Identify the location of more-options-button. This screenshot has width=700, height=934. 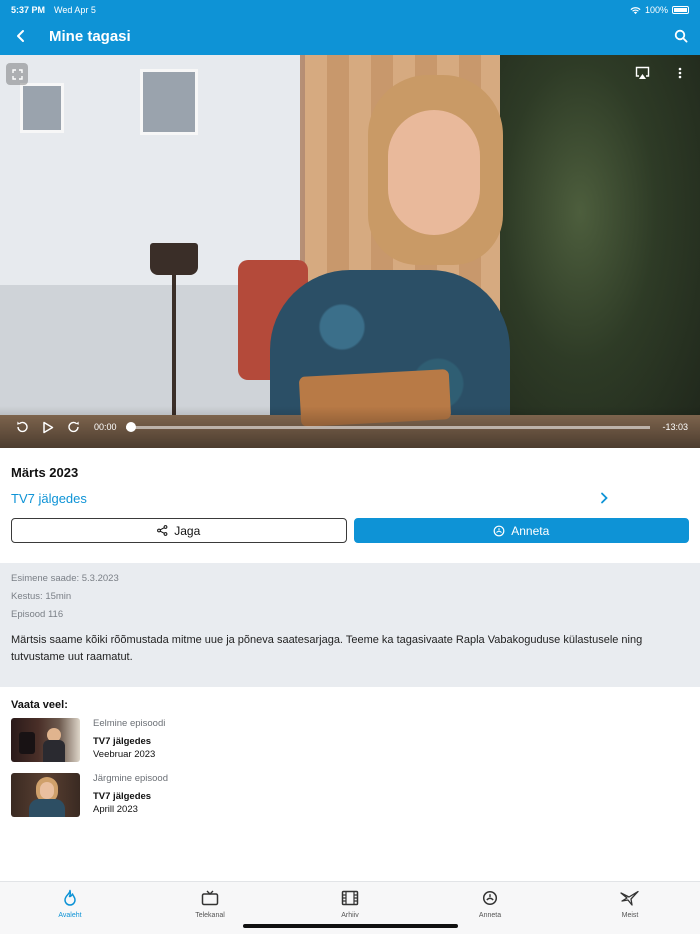
(680, 73).